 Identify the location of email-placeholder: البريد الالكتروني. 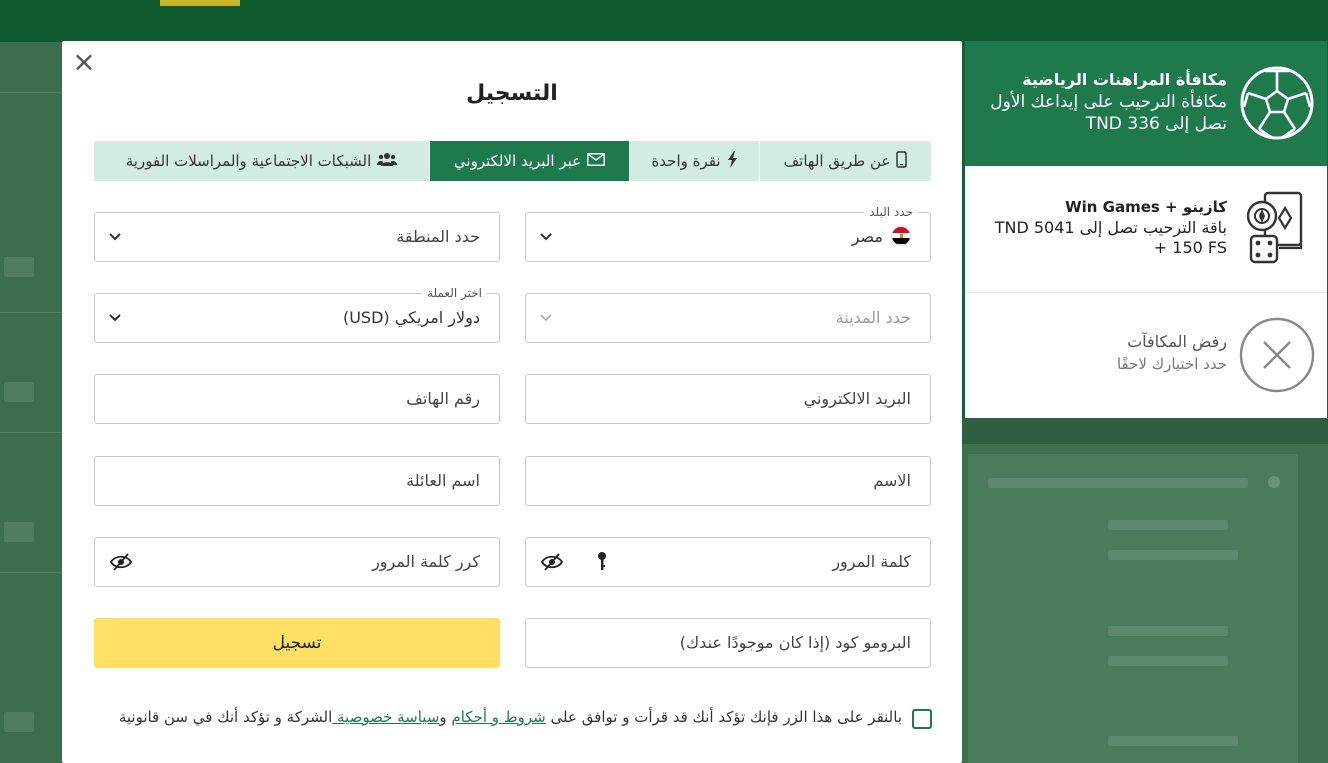
(857, 398).